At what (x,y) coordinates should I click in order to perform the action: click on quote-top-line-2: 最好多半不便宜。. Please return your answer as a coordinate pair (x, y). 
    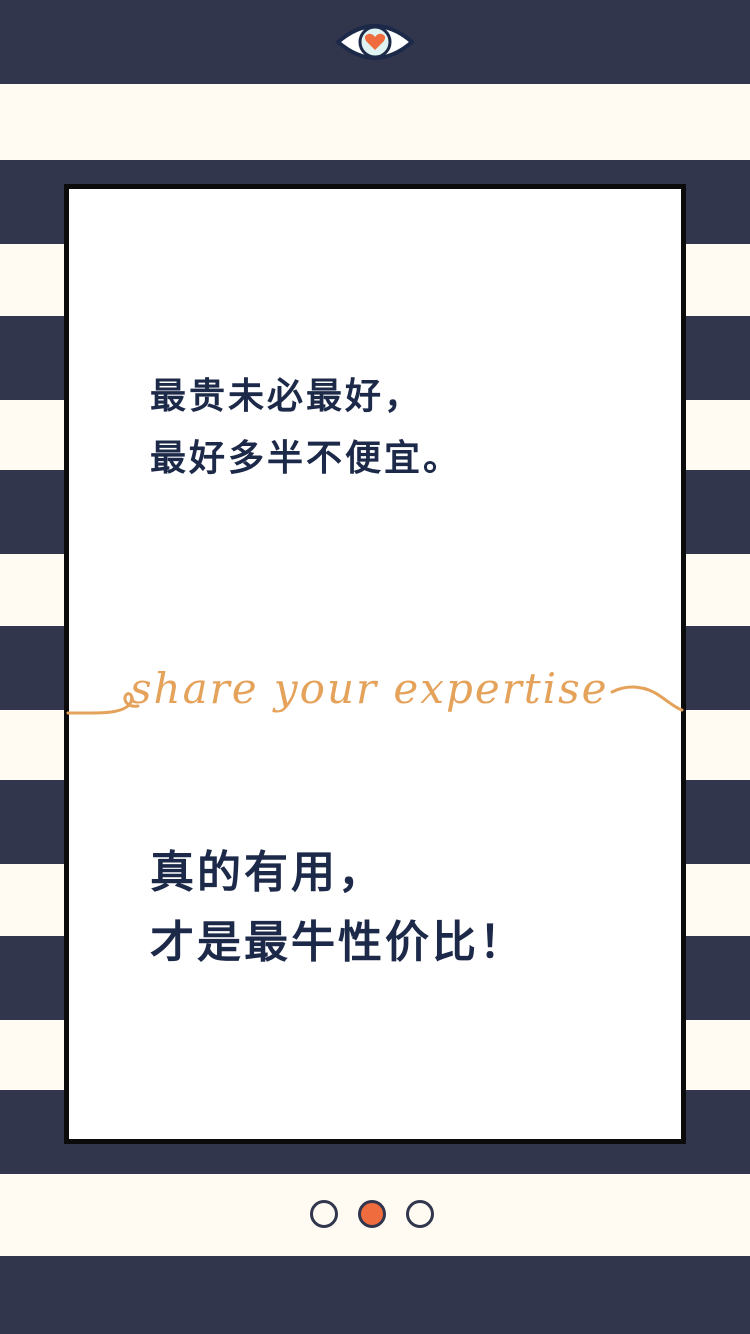
    Looking at the image, I should click on (306, 458).